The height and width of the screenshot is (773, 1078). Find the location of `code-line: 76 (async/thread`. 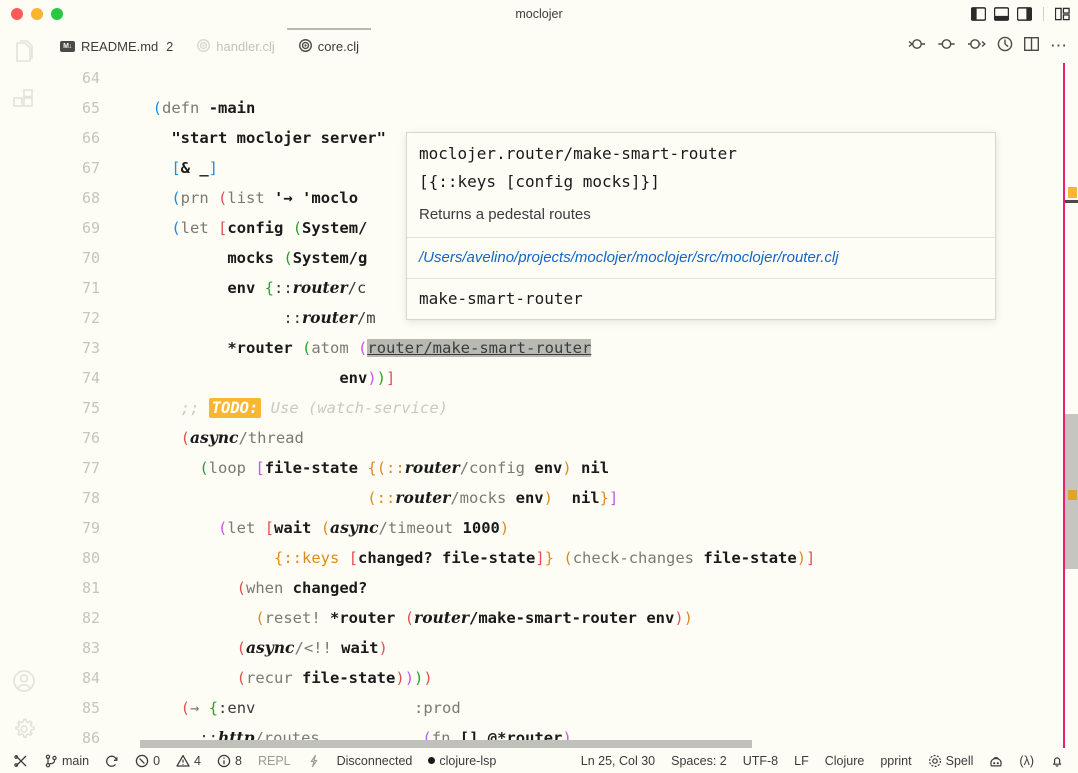

code-line: 76 (async/thread is located at coordinates (440, 438).